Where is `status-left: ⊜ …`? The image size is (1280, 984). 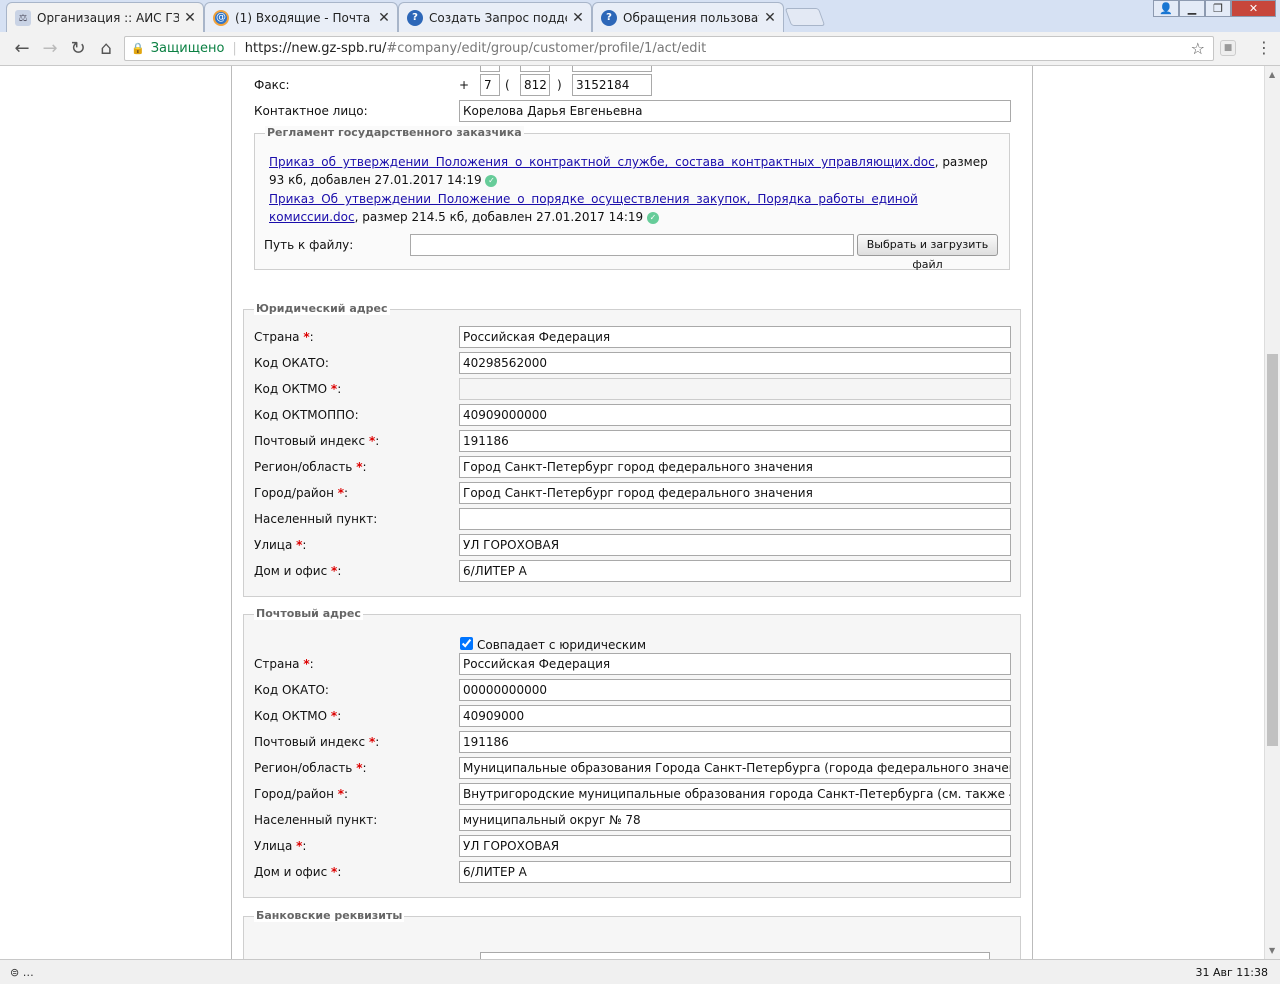 status-left: ⊜ … is located at coordinates (22, 972).